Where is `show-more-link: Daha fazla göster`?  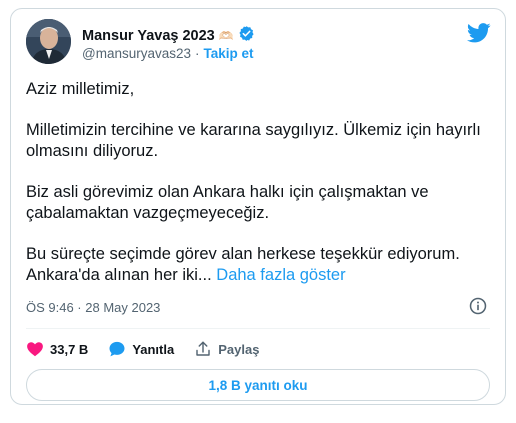
show-more-link: Daha fazla göster is located at coordinates (280, 275).